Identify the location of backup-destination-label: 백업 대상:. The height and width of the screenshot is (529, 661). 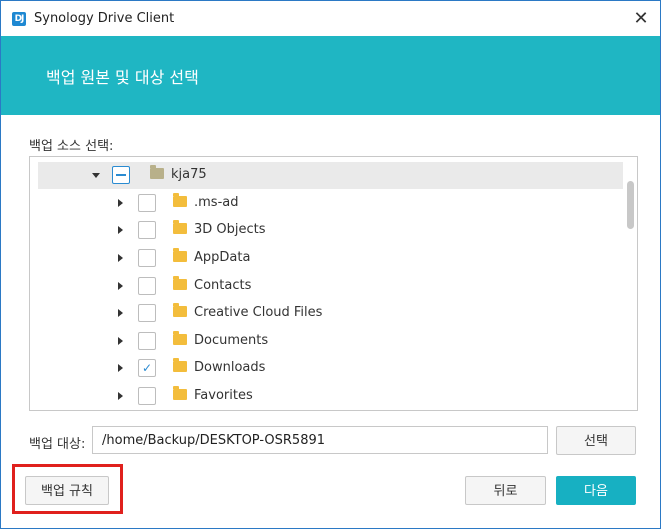
(57, 444).